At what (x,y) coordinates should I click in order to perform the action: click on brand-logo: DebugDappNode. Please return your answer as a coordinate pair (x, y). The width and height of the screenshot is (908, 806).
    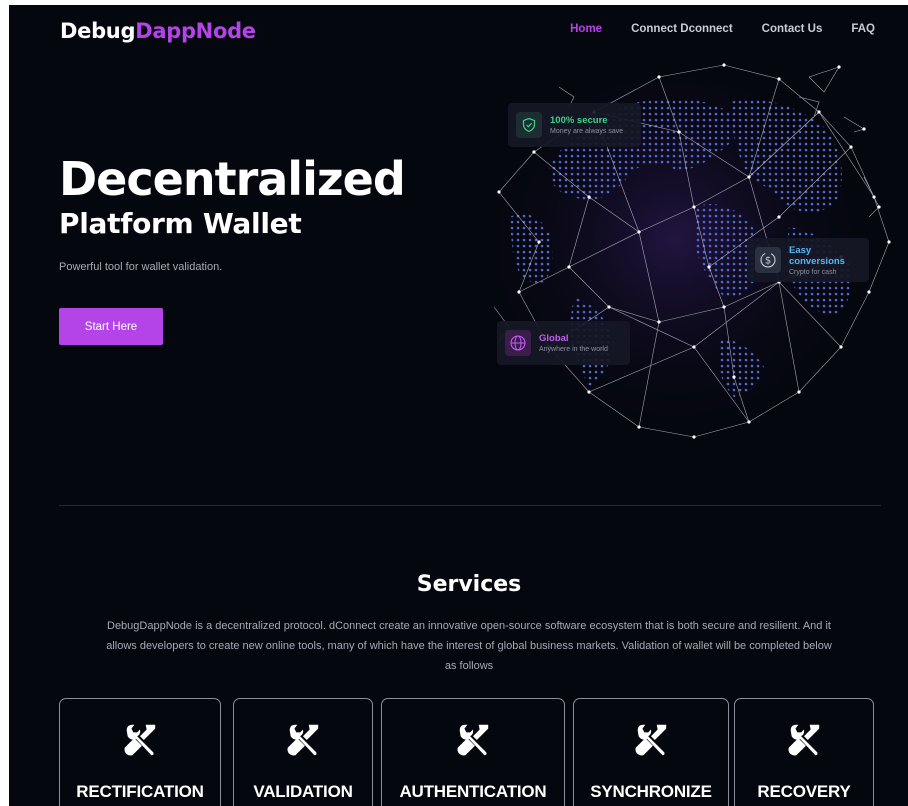
    Looking at the image, I should click on (158, 31).